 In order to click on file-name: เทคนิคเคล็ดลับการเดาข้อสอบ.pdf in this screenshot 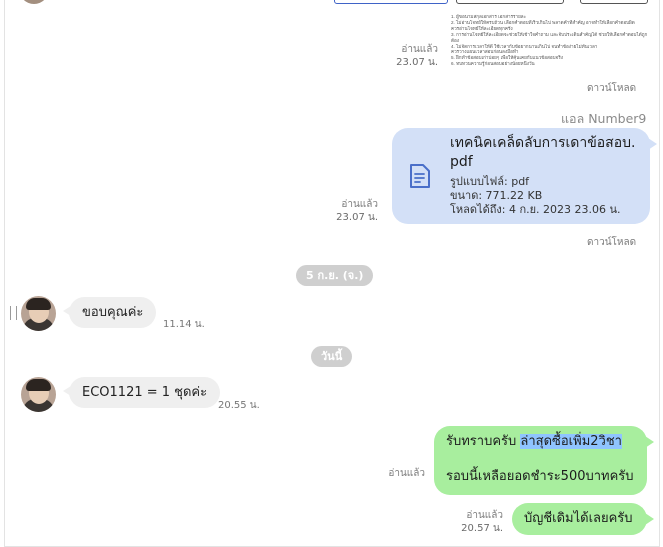, I will do `click(545, 153)`.